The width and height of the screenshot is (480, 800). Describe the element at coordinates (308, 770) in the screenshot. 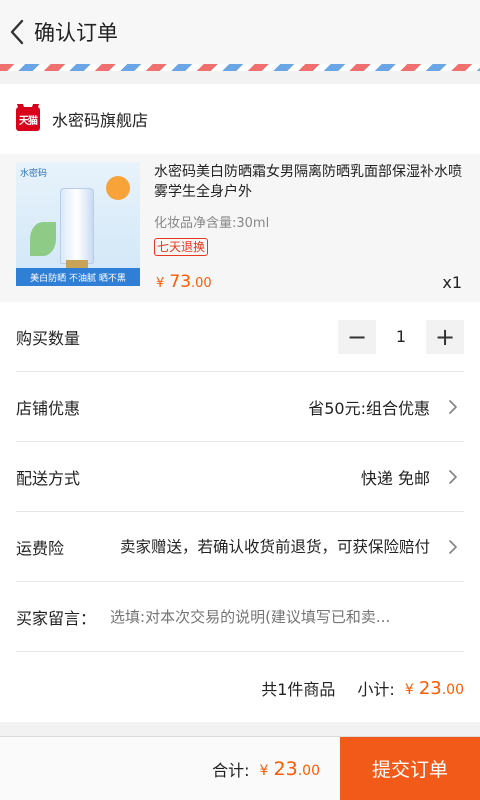

I see `total-decimal: .00` at that location.